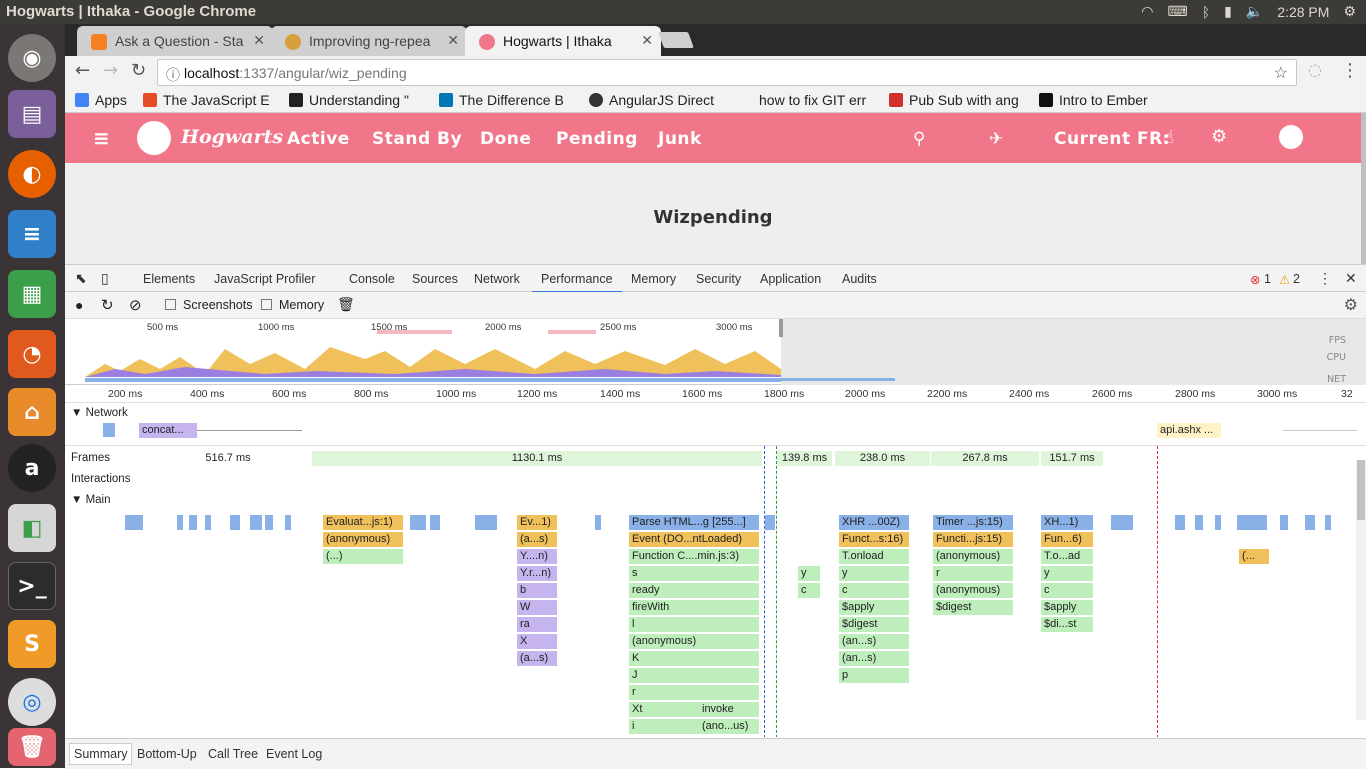 This screenshot has width=1366, height=769. What do you see at coordinates (985, 458) in the screenshot?
I see `frame-duration: 267.8 ms` at bounding box center [985, 458].